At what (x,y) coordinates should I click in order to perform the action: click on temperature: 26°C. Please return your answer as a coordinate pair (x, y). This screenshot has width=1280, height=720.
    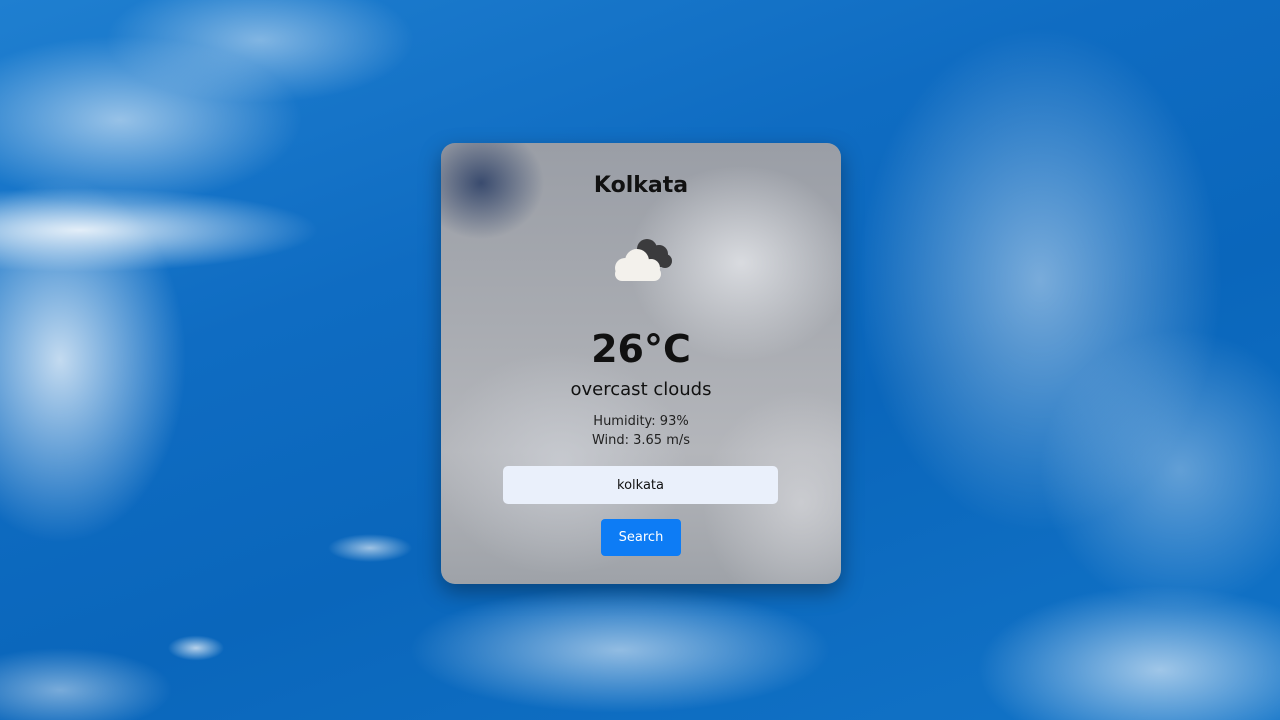
    Looking at the image, I should click on (641, 349).